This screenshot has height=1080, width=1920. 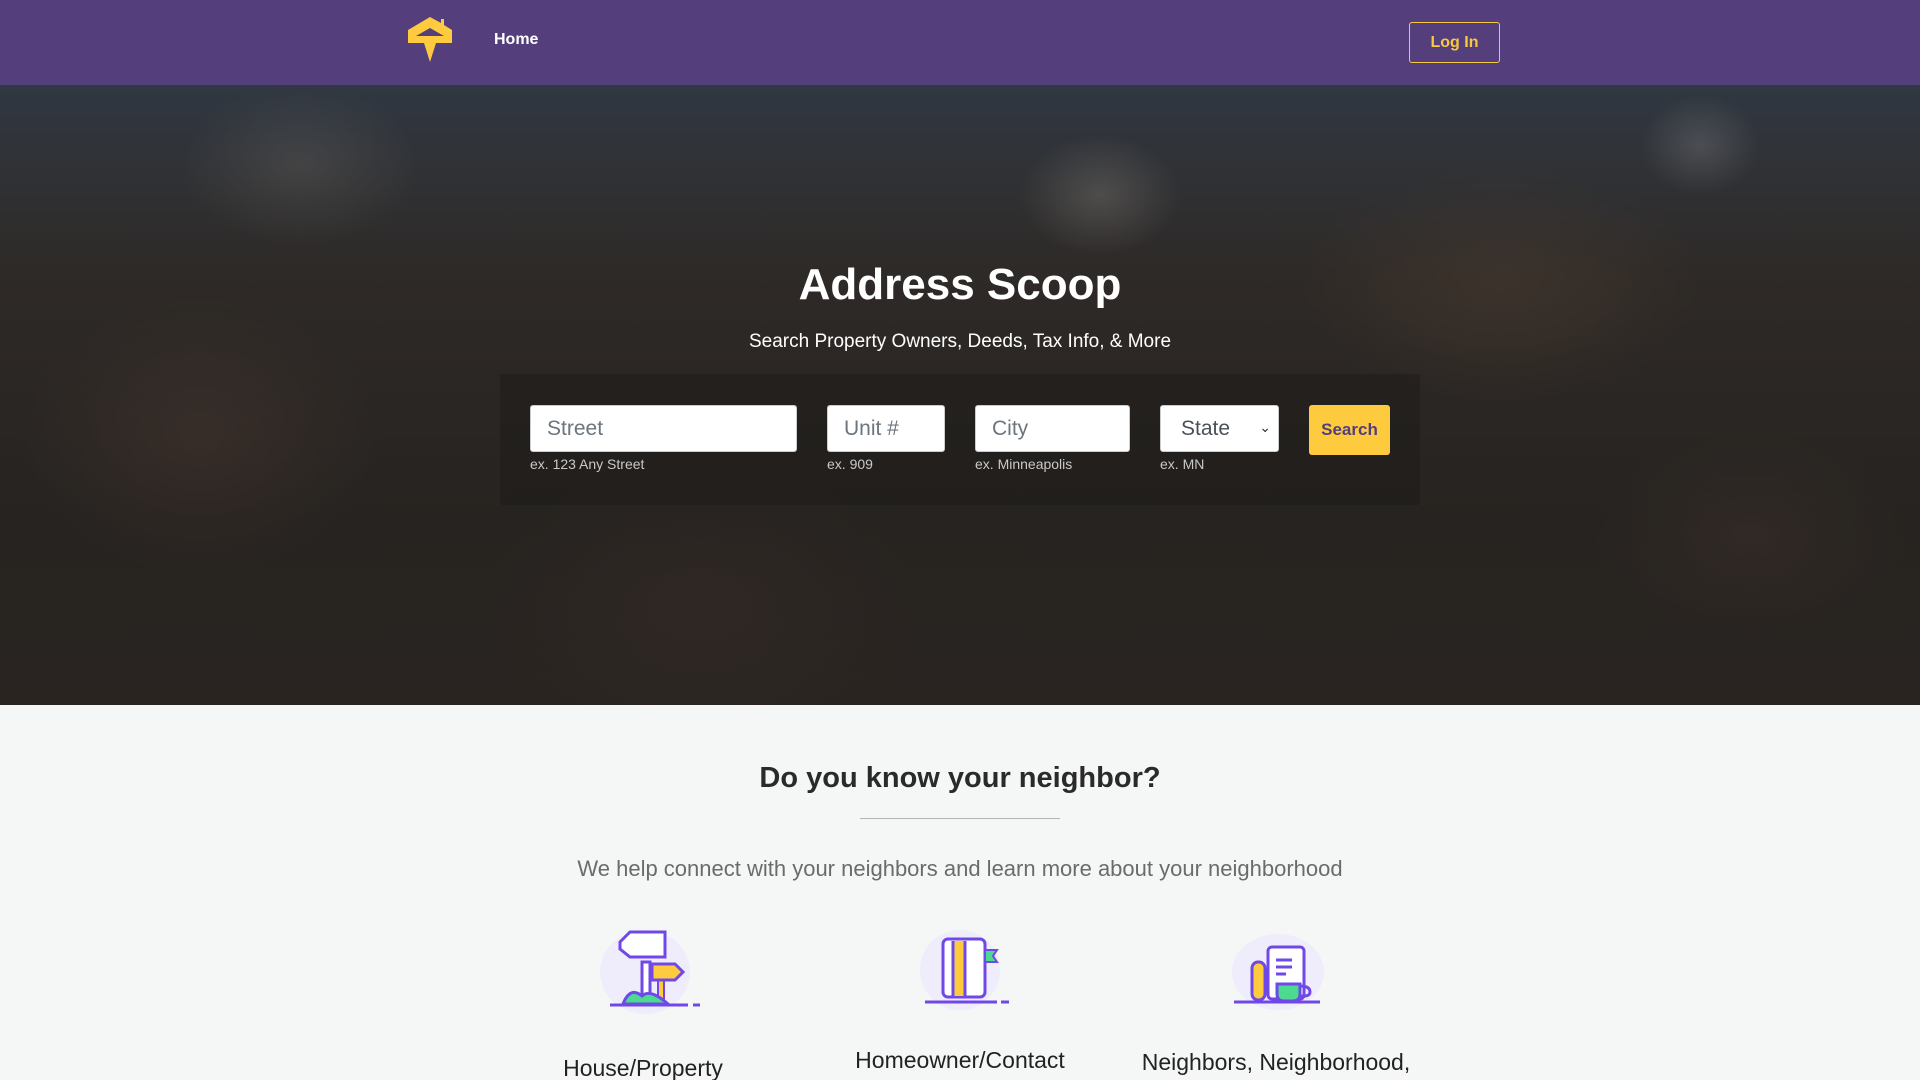 I want to click on unit-field-group: ex. 909, so click(x=886, y=438).